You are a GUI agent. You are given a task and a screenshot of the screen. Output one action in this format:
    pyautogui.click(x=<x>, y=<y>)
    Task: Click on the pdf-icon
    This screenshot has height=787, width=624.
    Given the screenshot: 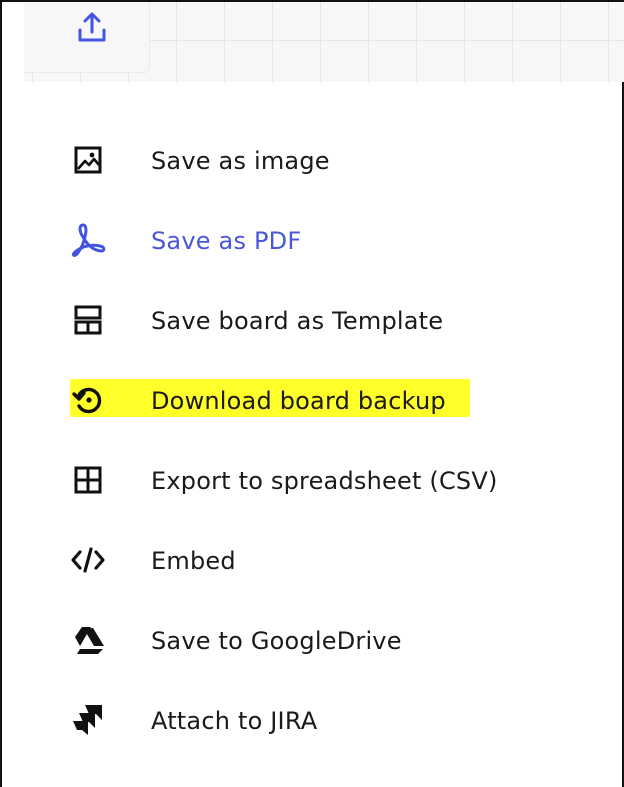 What is the action you would take?
    pyautogui.click(x=88, y=240)
    